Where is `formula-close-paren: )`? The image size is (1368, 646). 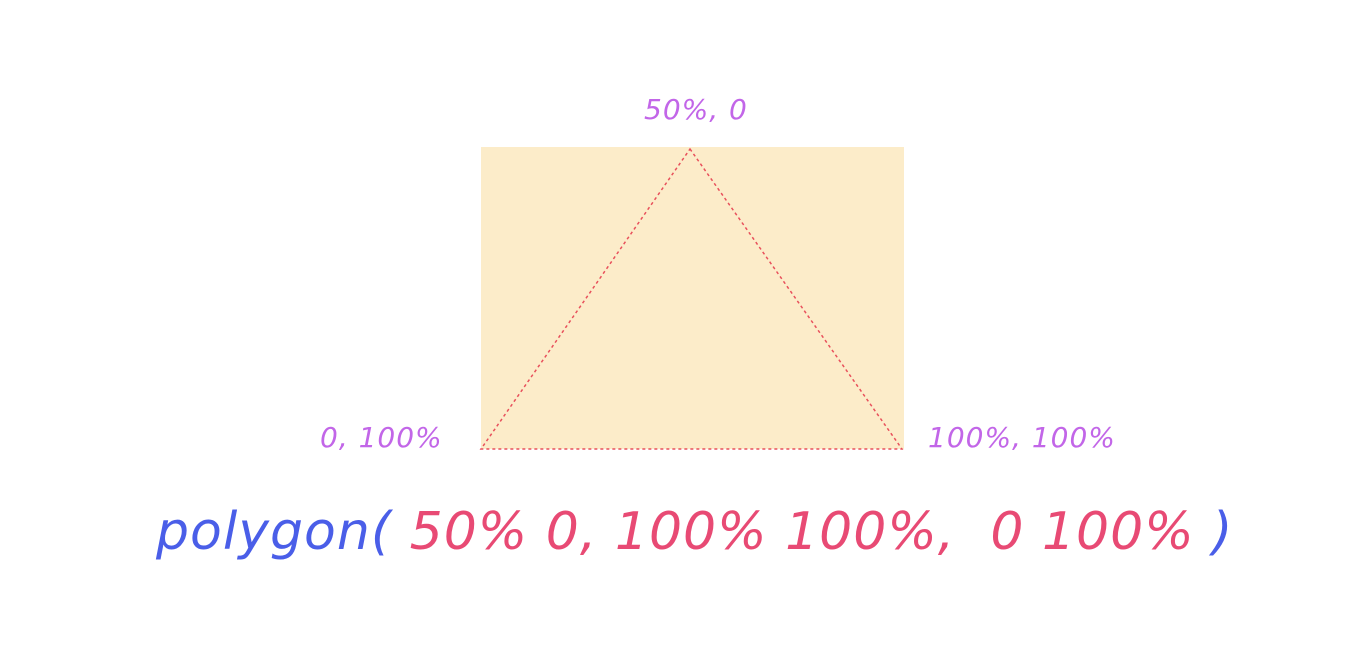 formula-close-paren: ) is located at coordinates (1223, 532).